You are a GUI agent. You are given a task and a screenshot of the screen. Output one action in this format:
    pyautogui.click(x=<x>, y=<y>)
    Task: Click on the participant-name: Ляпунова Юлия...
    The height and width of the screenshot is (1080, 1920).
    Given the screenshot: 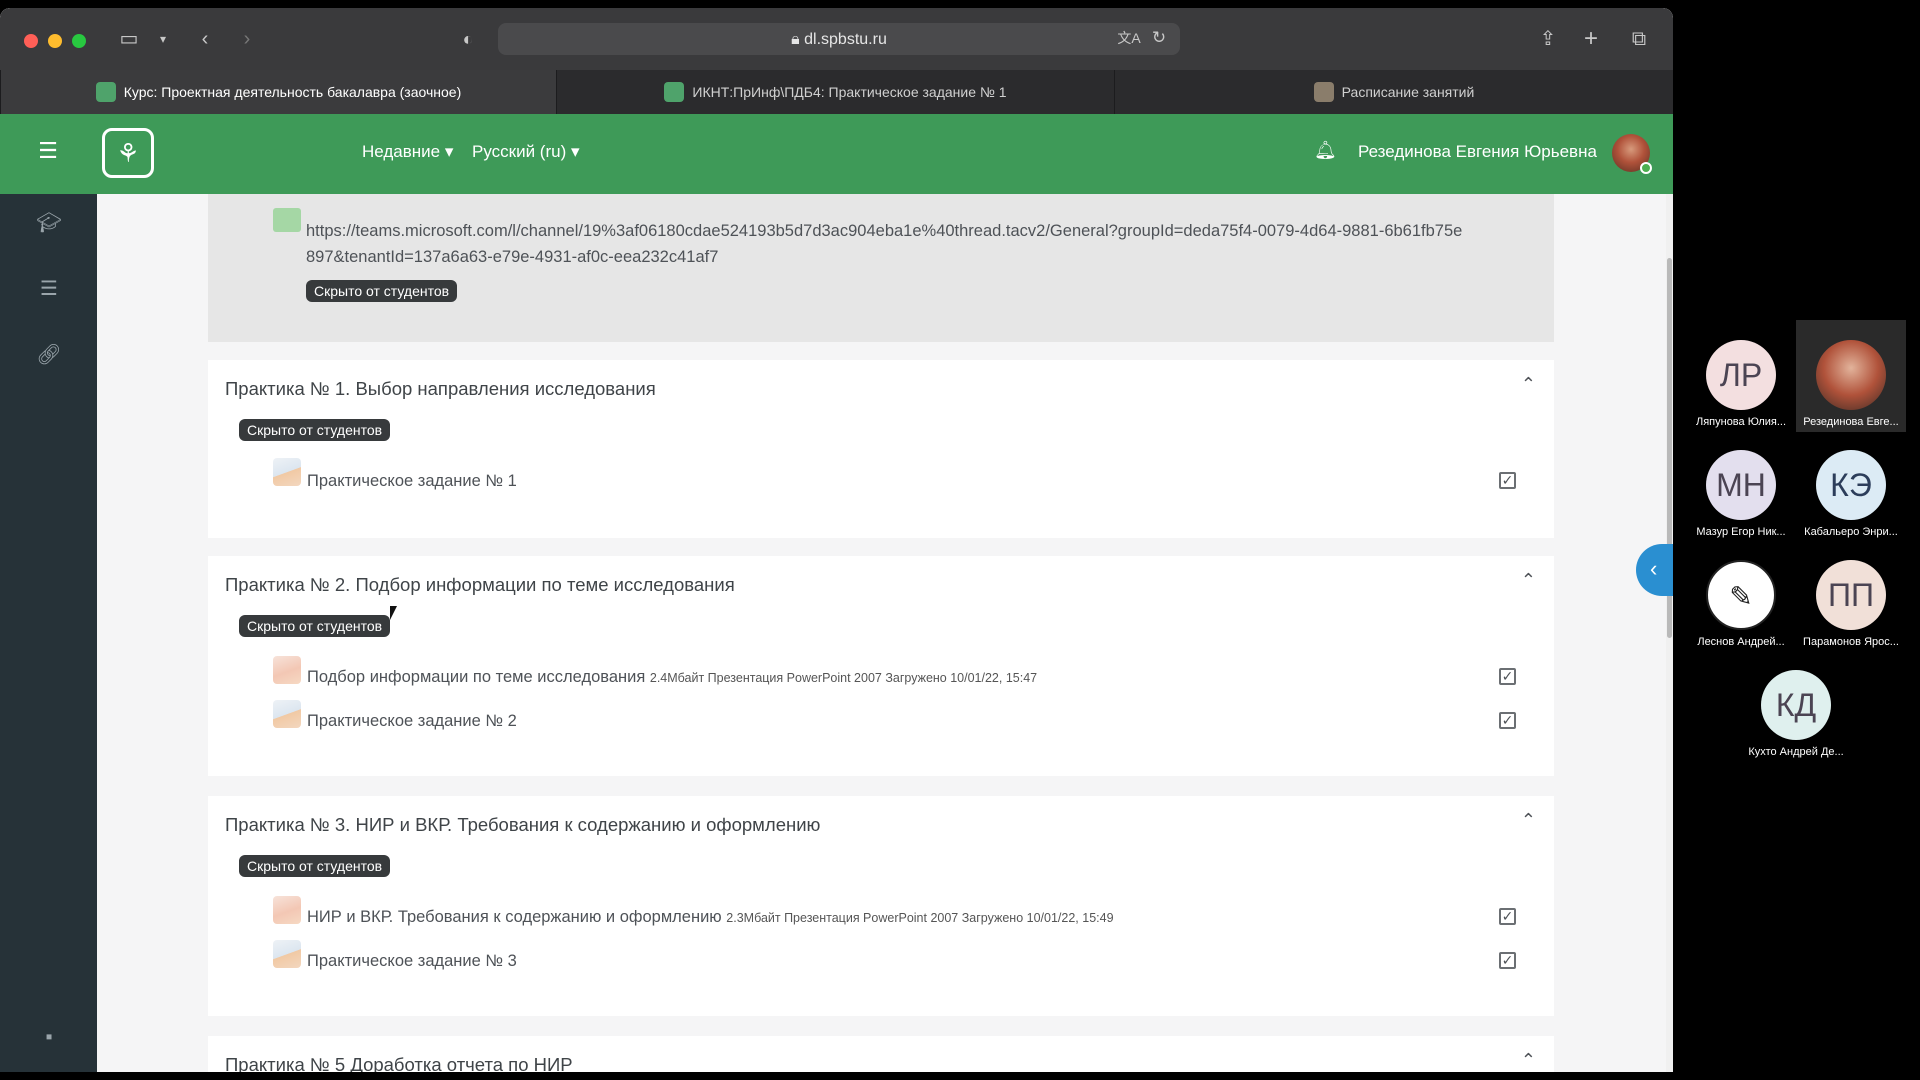 What is the action you would take?
    pyautogui.click(x=1741, y=422)
    